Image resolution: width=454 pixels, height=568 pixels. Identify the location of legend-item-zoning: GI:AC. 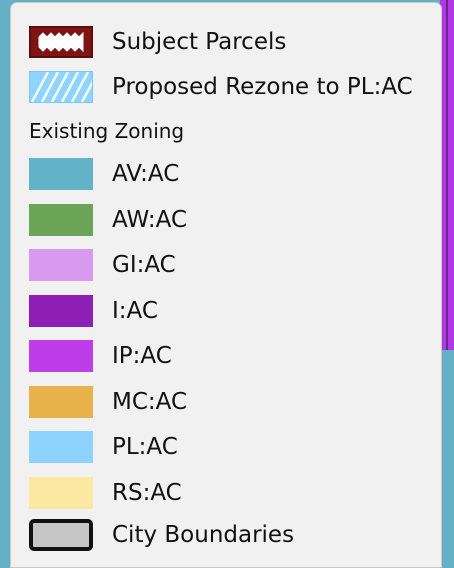
(221, 265).